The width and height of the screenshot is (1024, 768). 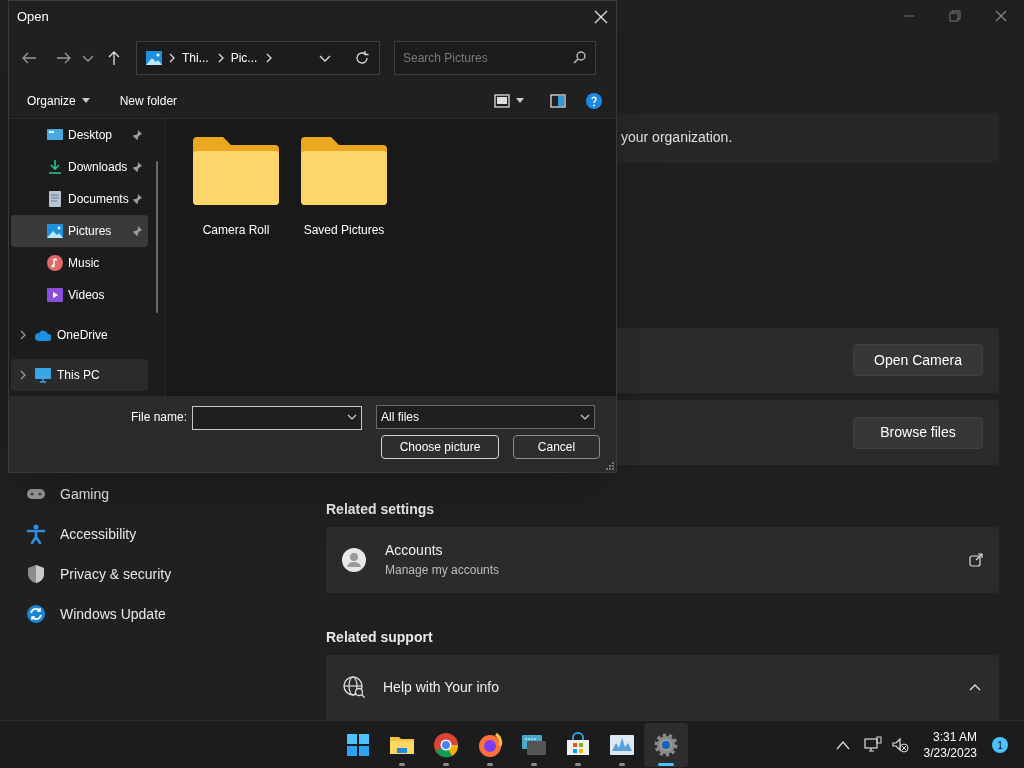 I want to click on up-arrow-icon, so click(x=114, y=58).